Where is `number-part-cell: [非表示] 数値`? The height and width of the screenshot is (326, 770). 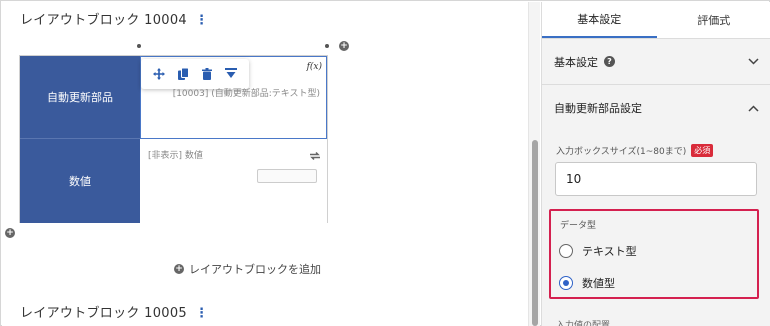 number-part-cell: [非表示] 数値 is located at coordinates (233, 181).